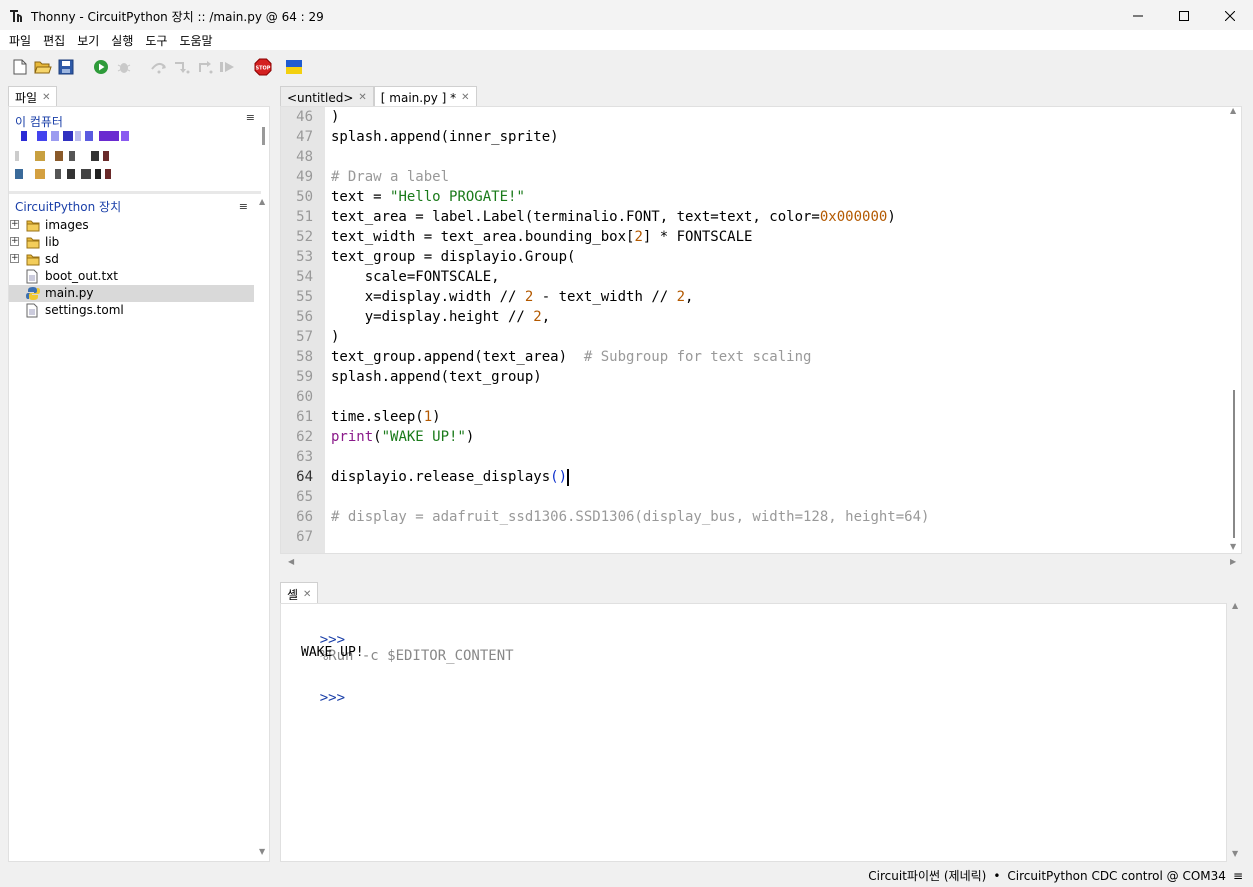 Image resolution: width=1253 pixels, height=887 pixels. I want to click on stop-button: STOP, so click(263, 67).